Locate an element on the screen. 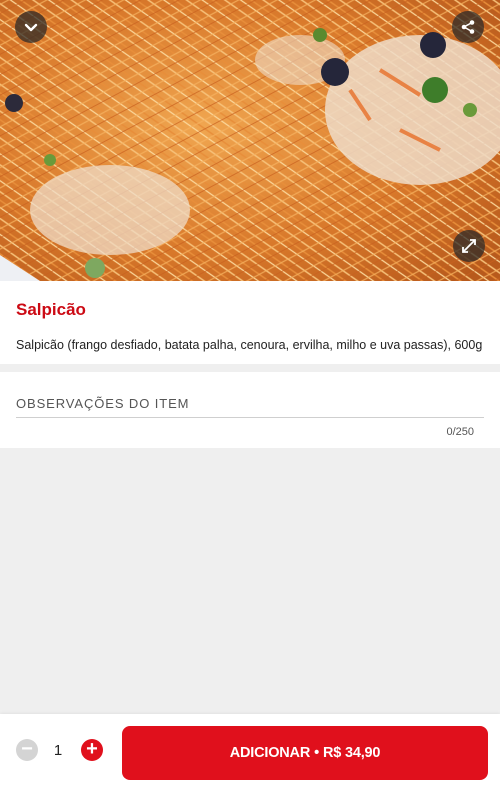 The image size is (500, 786). plus-icon: + is located at coordinates (92, 749).